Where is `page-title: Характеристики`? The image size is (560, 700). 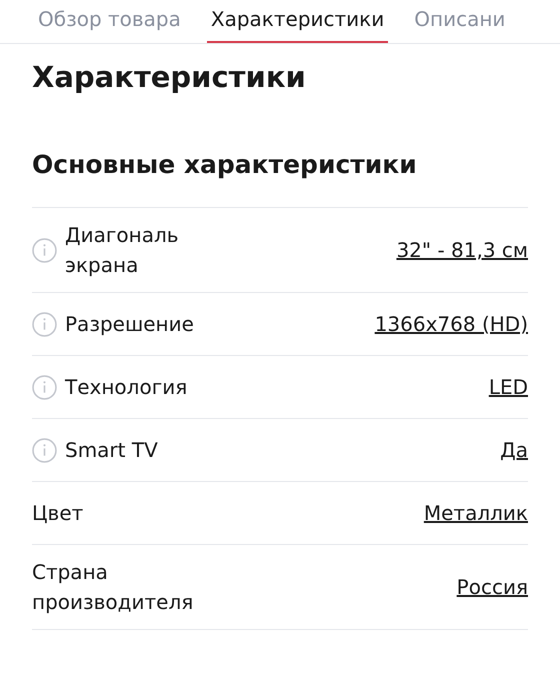
page-title: Характеристики is located at coordinates (169, 77).